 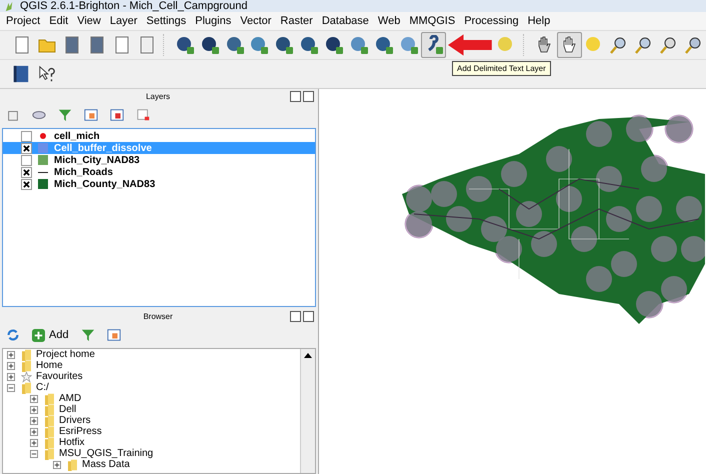 I want to click on menu-item: Layer, so click(x=125, y=21).